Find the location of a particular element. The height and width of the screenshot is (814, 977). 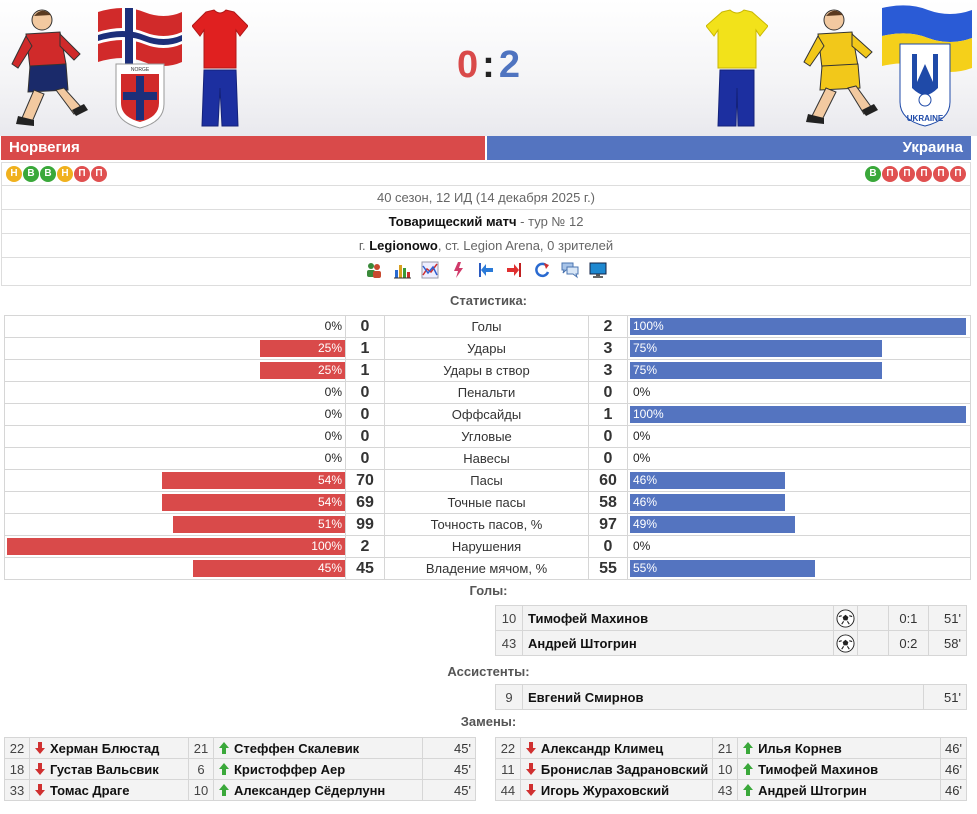

assist-row: 9 Евгений Смирнов 51' is located at coordinates (731, 697).